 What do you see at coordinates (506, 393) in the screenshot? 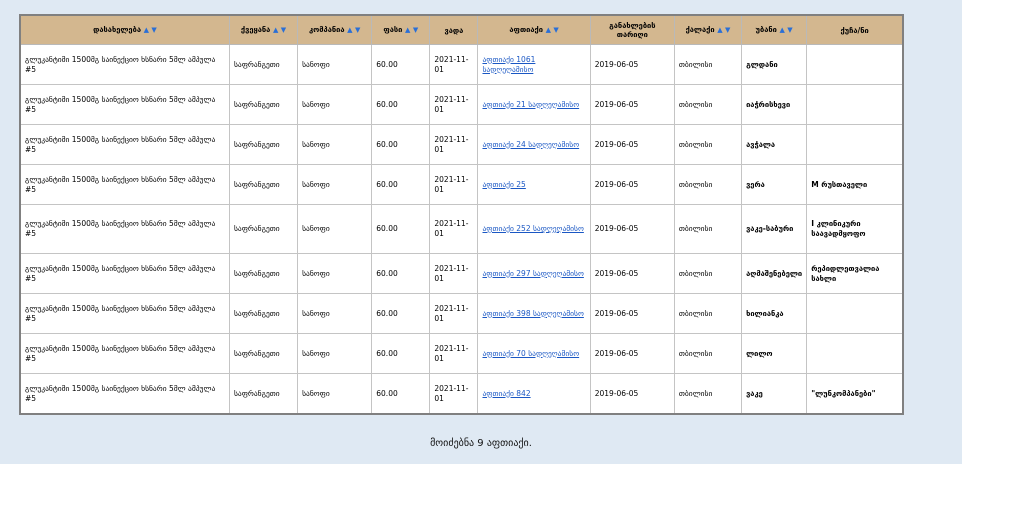
I see `pharmacy-link: აფთიაქი 842` at bounding box center [506, 393].